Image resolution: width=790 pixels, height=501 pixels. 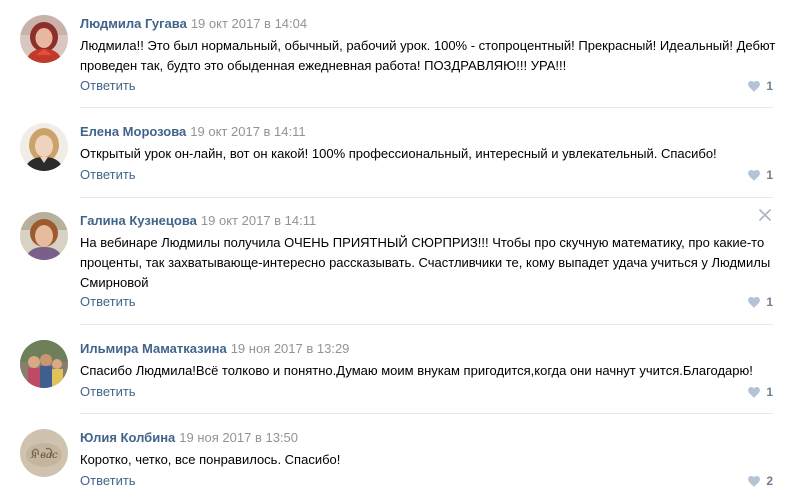 I want to click on comment-header: Ильмира Маматказина 19 ноя 2017 в 13:29, so click(x=214, y=348).